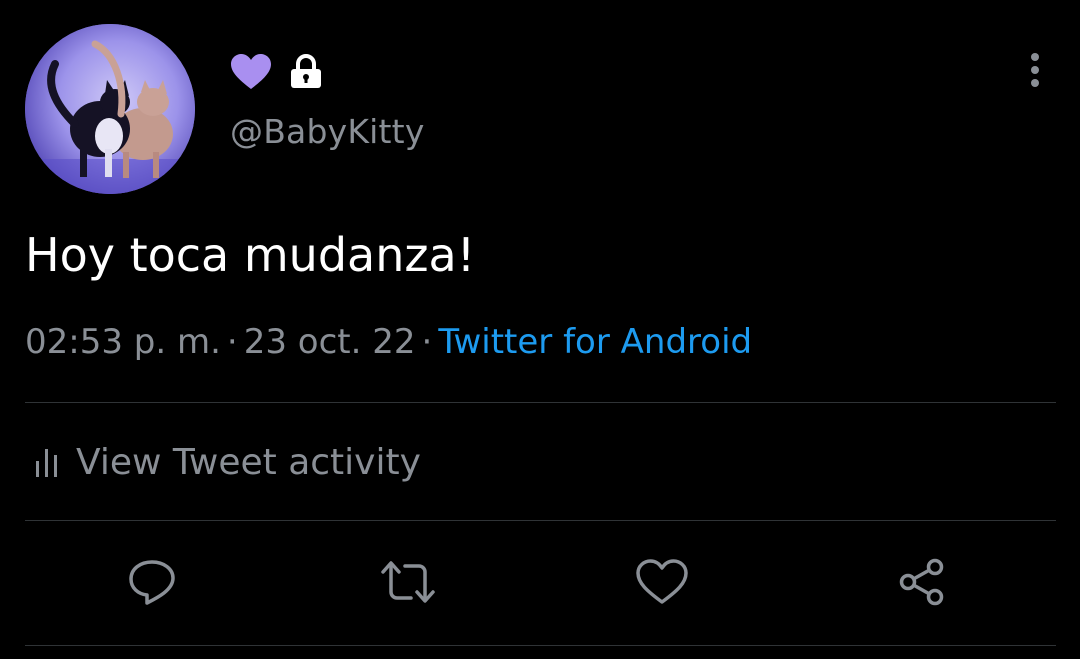  Describe the element at coordinates (540, 582) in the screenshot. I see `tweet-action-bar` at that location.